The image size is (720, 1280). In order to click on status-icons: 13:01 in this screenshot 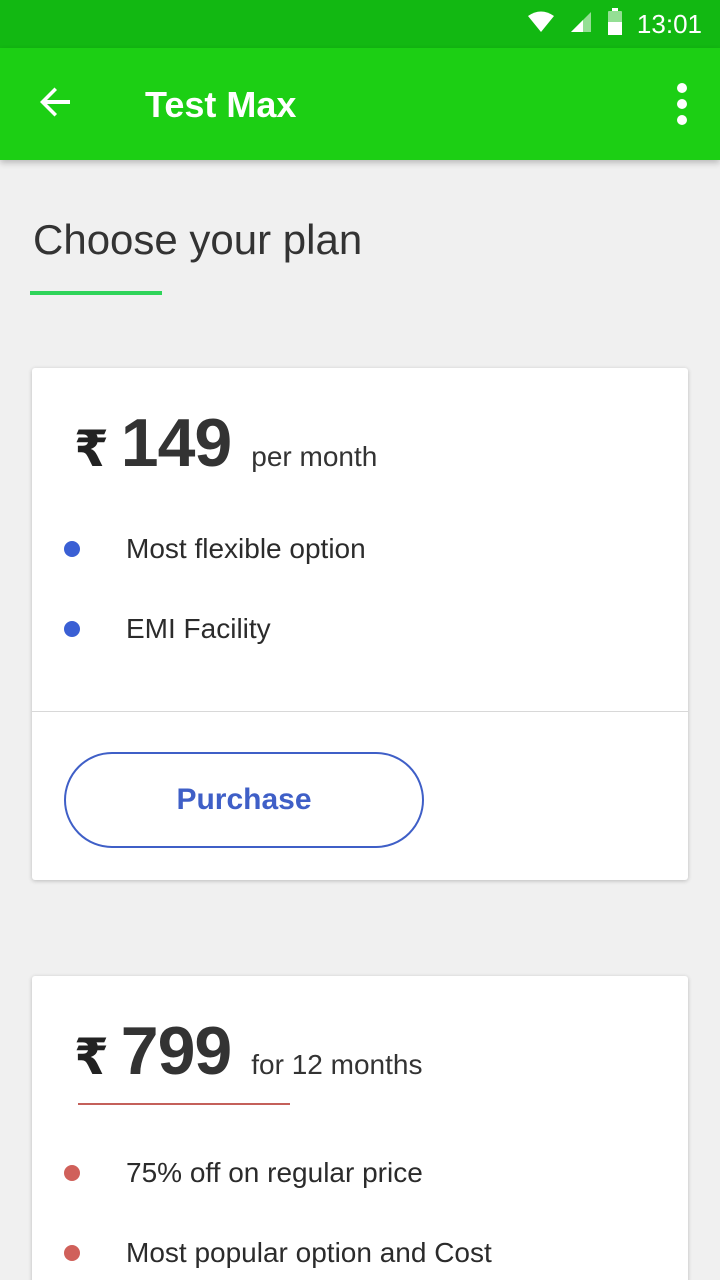, I will do `click(614, 24)`.